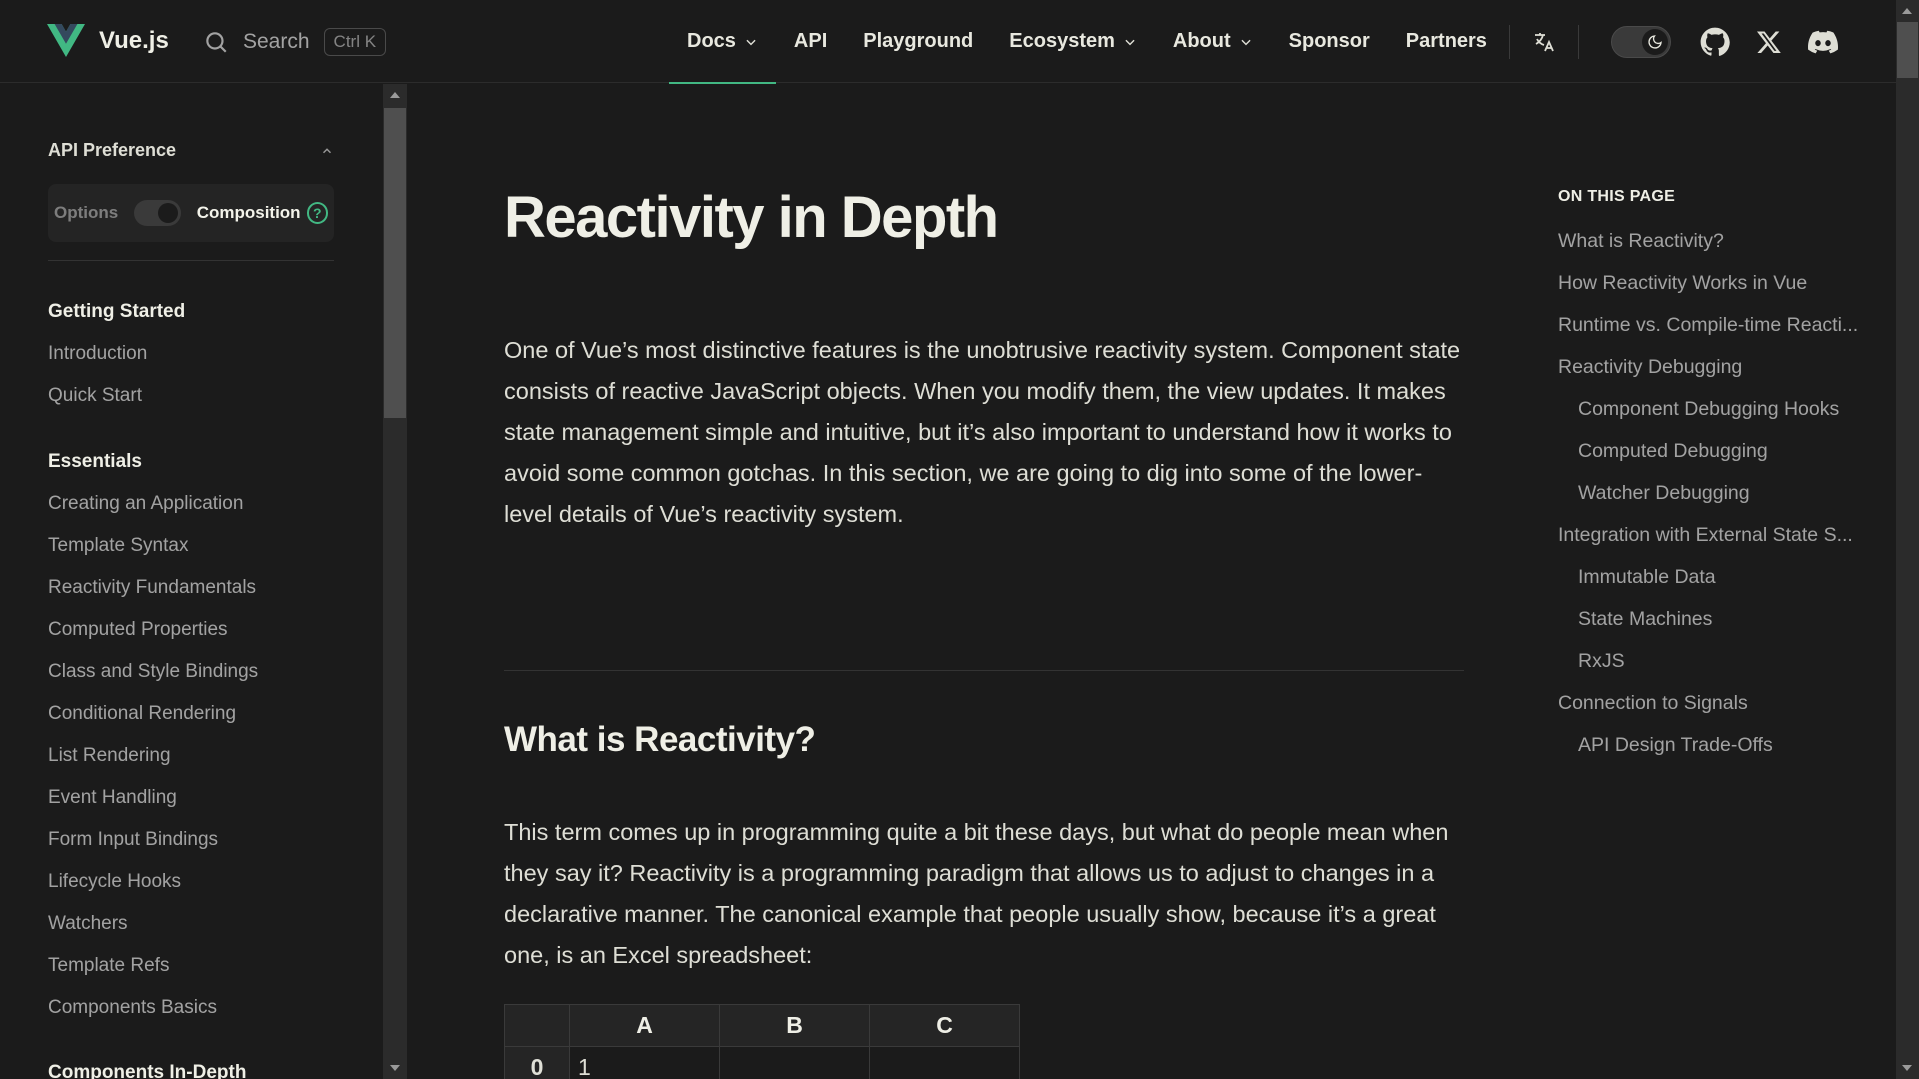  I want to click on page-title: Reactivity in Depth, so click(751, 217).